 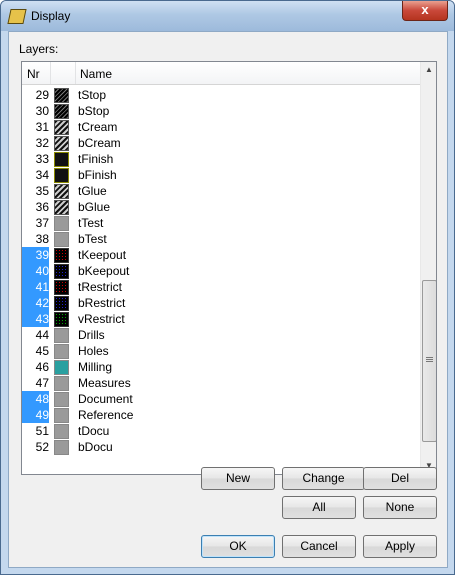 What do you see at coordinates (425, 11) in the screenshot?
I see `close-button: x` at bounding box center [425, 11].